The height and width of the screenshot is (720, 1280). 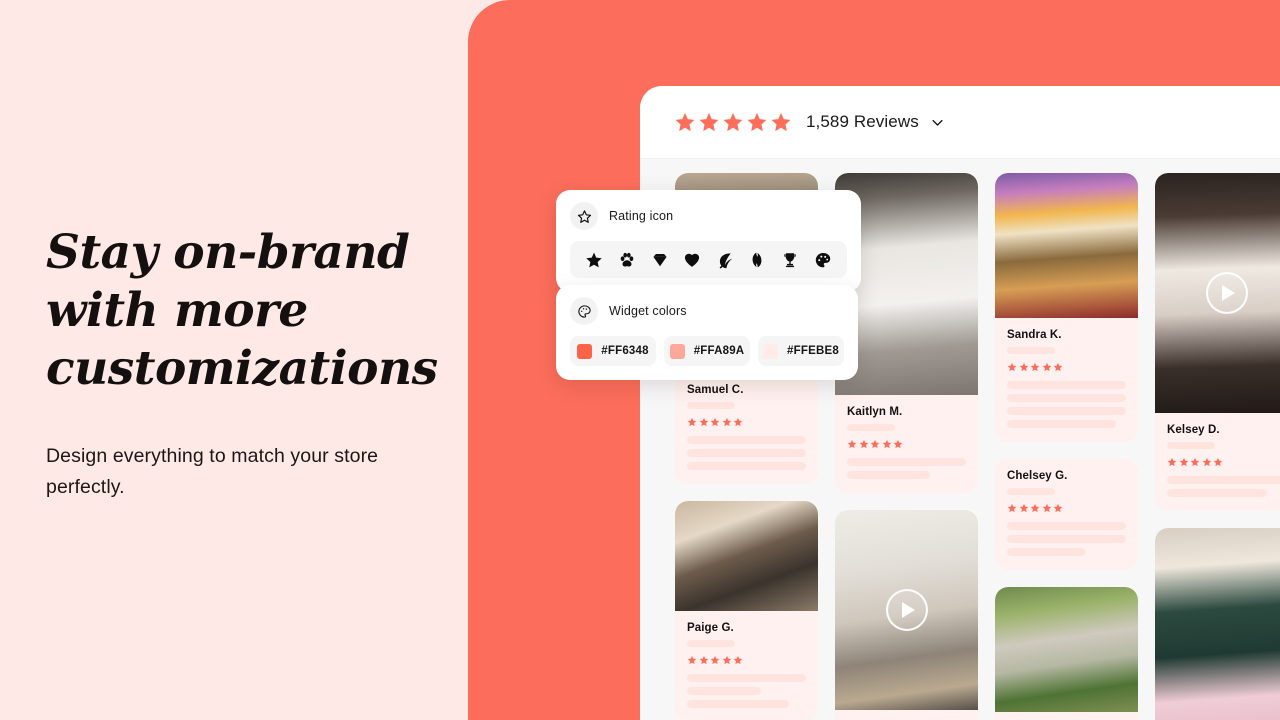 I want to click on color-hex-label: #FF6348, so click(x=625, y=351).